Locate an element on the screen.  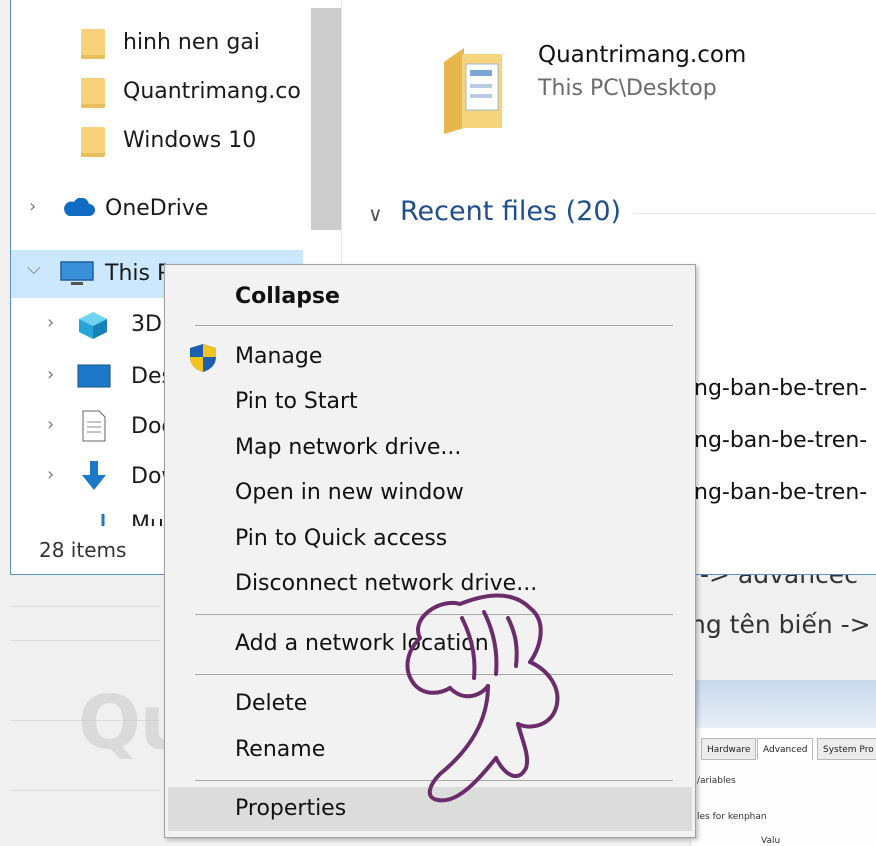
menu-separator is located at coordinates (434, 325).